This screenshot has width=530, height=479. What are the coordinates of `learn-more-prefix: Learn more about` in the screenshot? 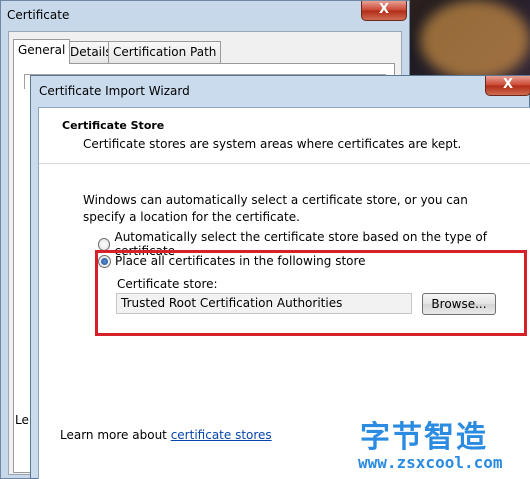 It's located at (115, 435).